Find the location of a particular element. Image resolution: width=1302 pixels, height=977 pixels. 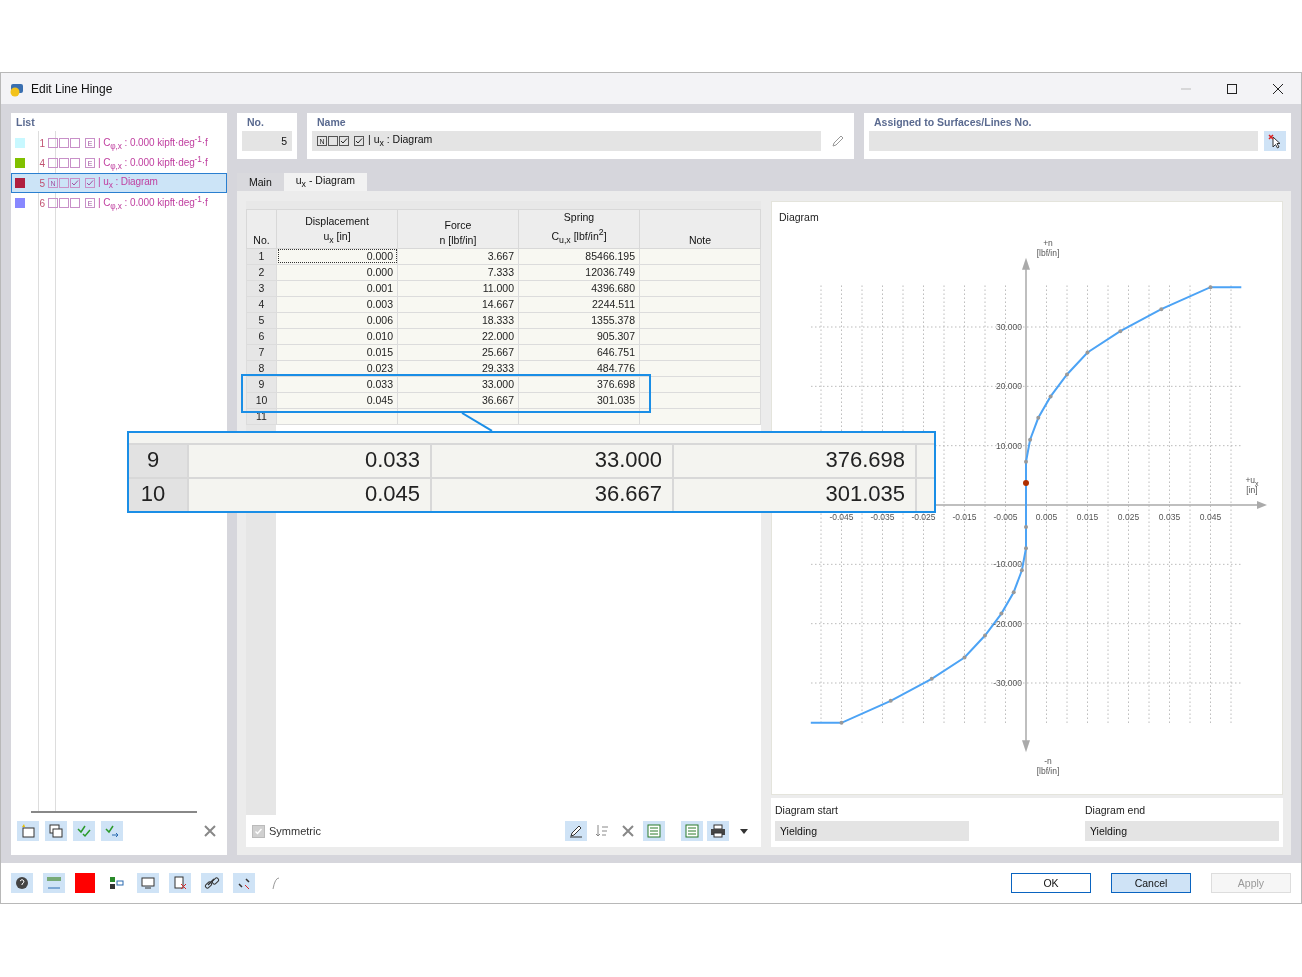

x-tick-label: 0.015 is located at coordinates (1087, 517).